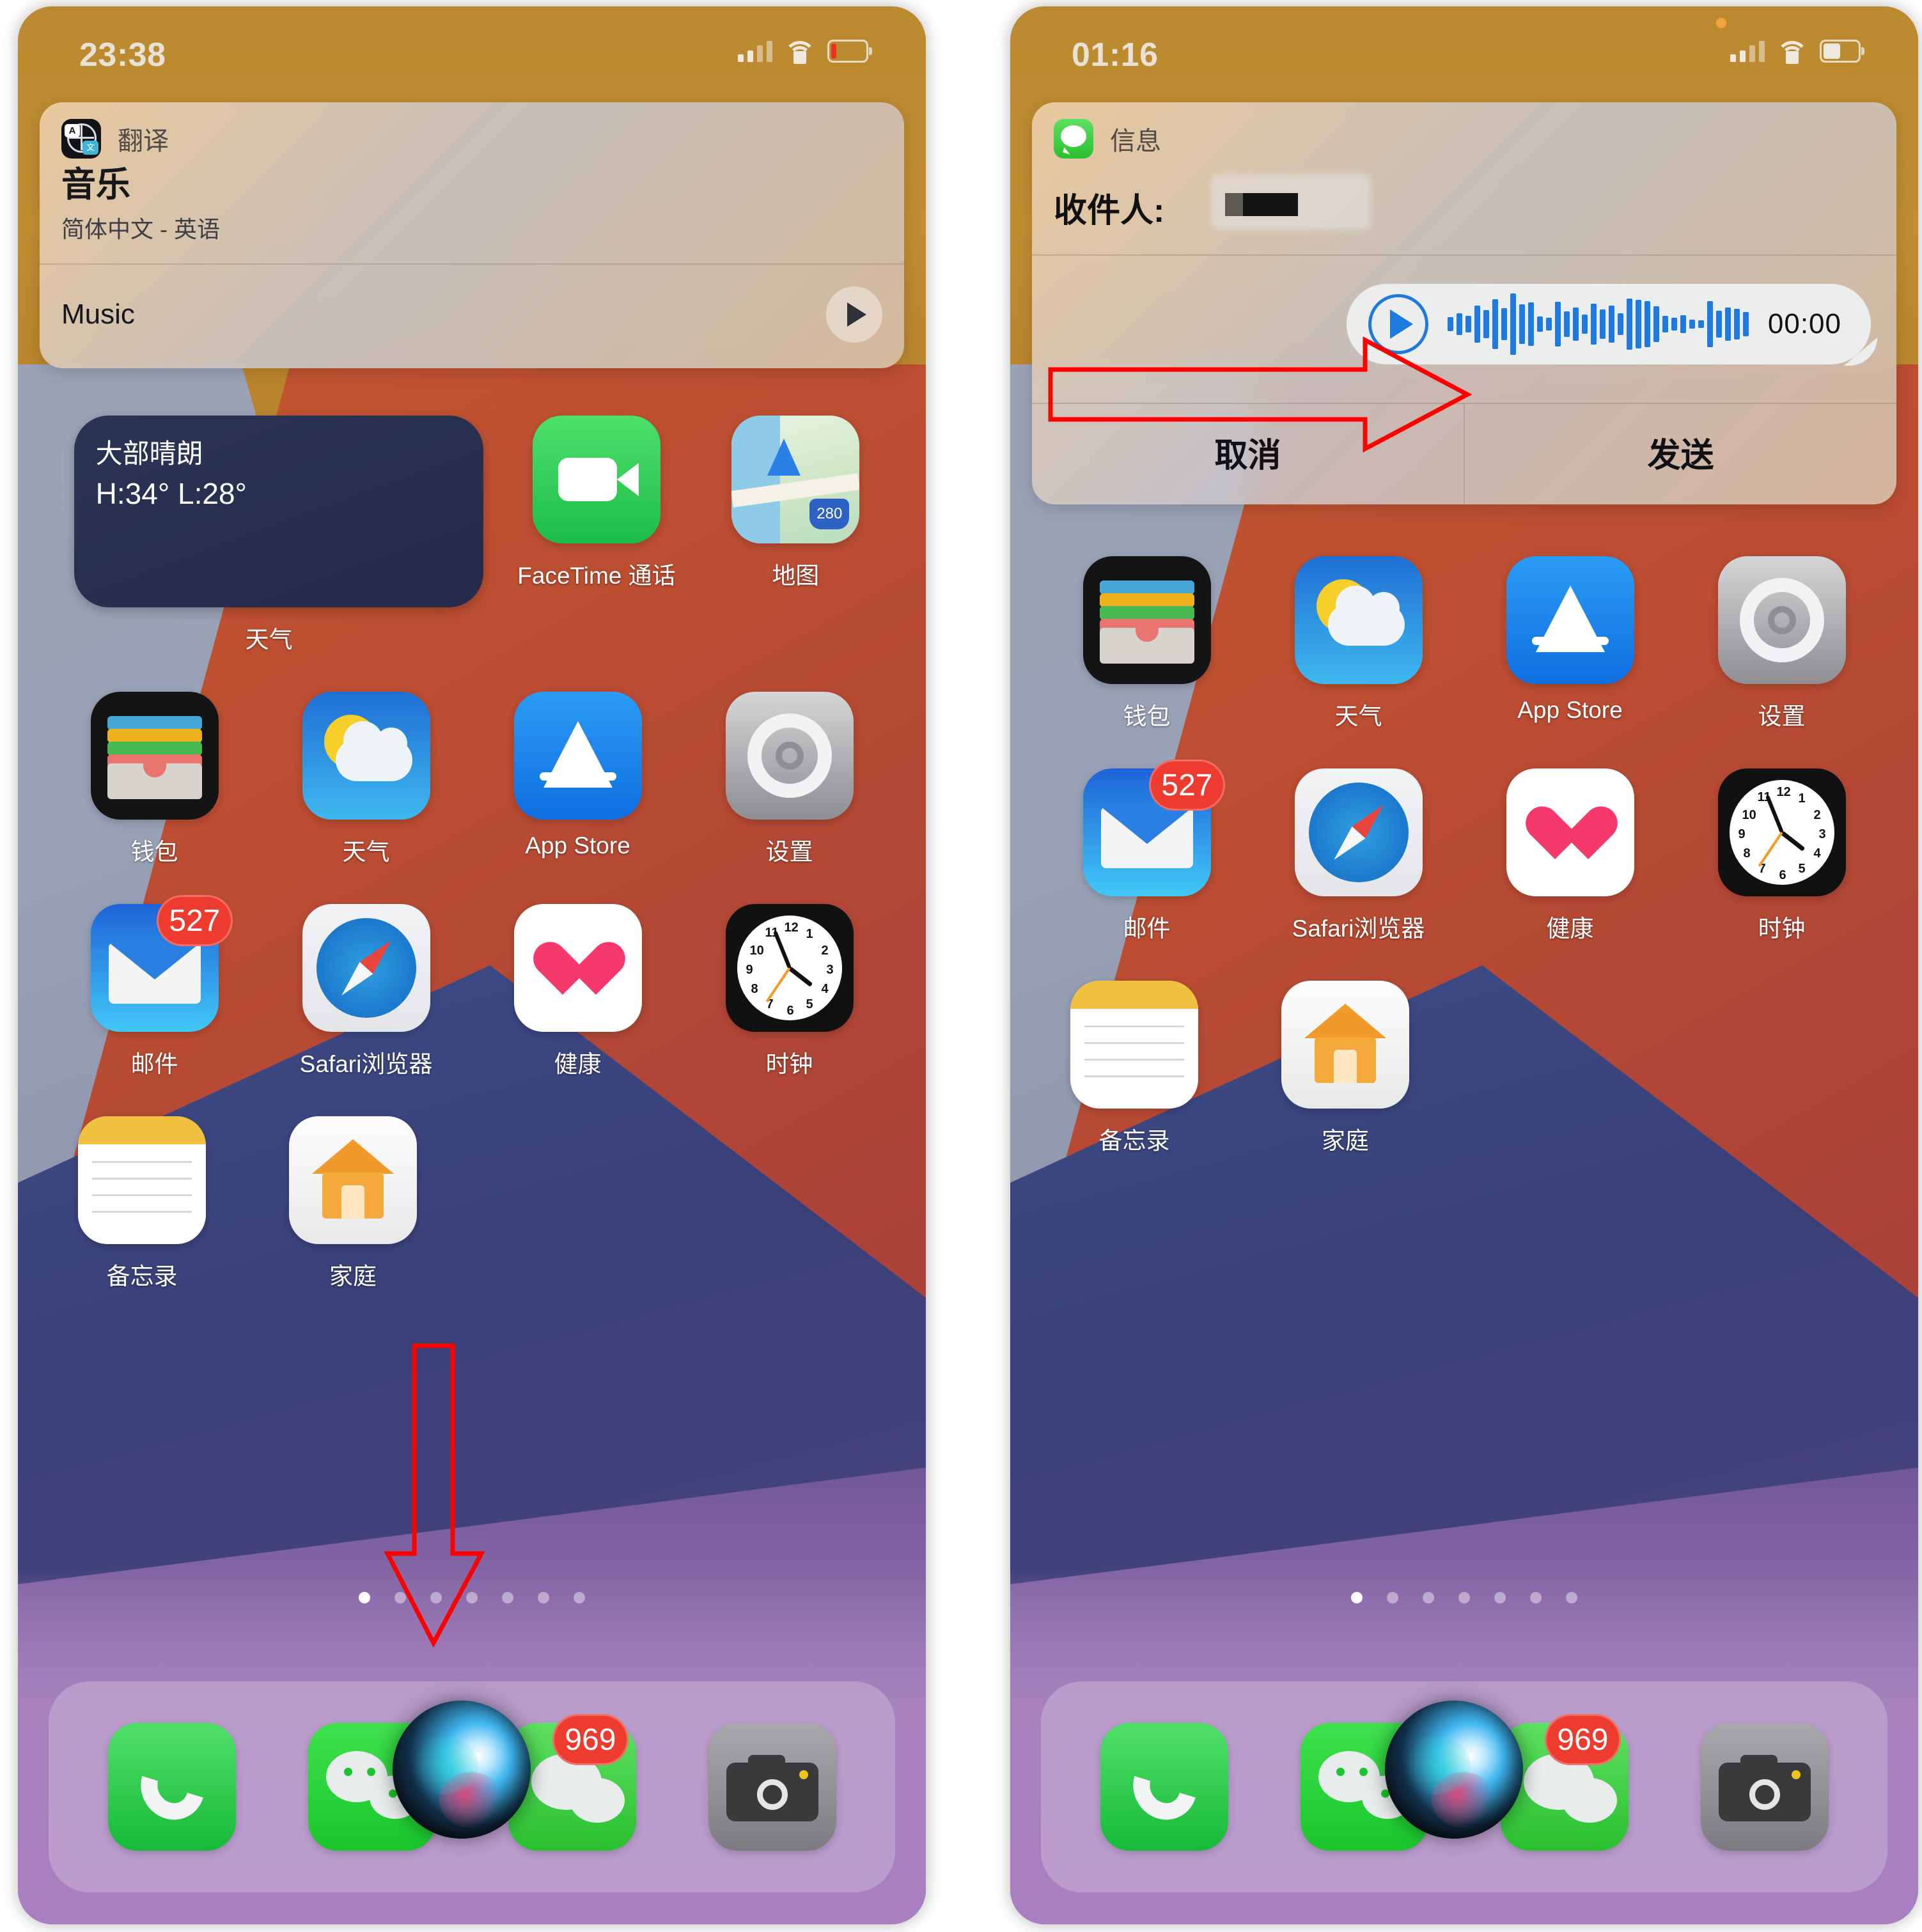  What do you see at coordinates (1261, 204) in the screenshot?
I see `recipient-redaction` at bounding box center [1261, 204].